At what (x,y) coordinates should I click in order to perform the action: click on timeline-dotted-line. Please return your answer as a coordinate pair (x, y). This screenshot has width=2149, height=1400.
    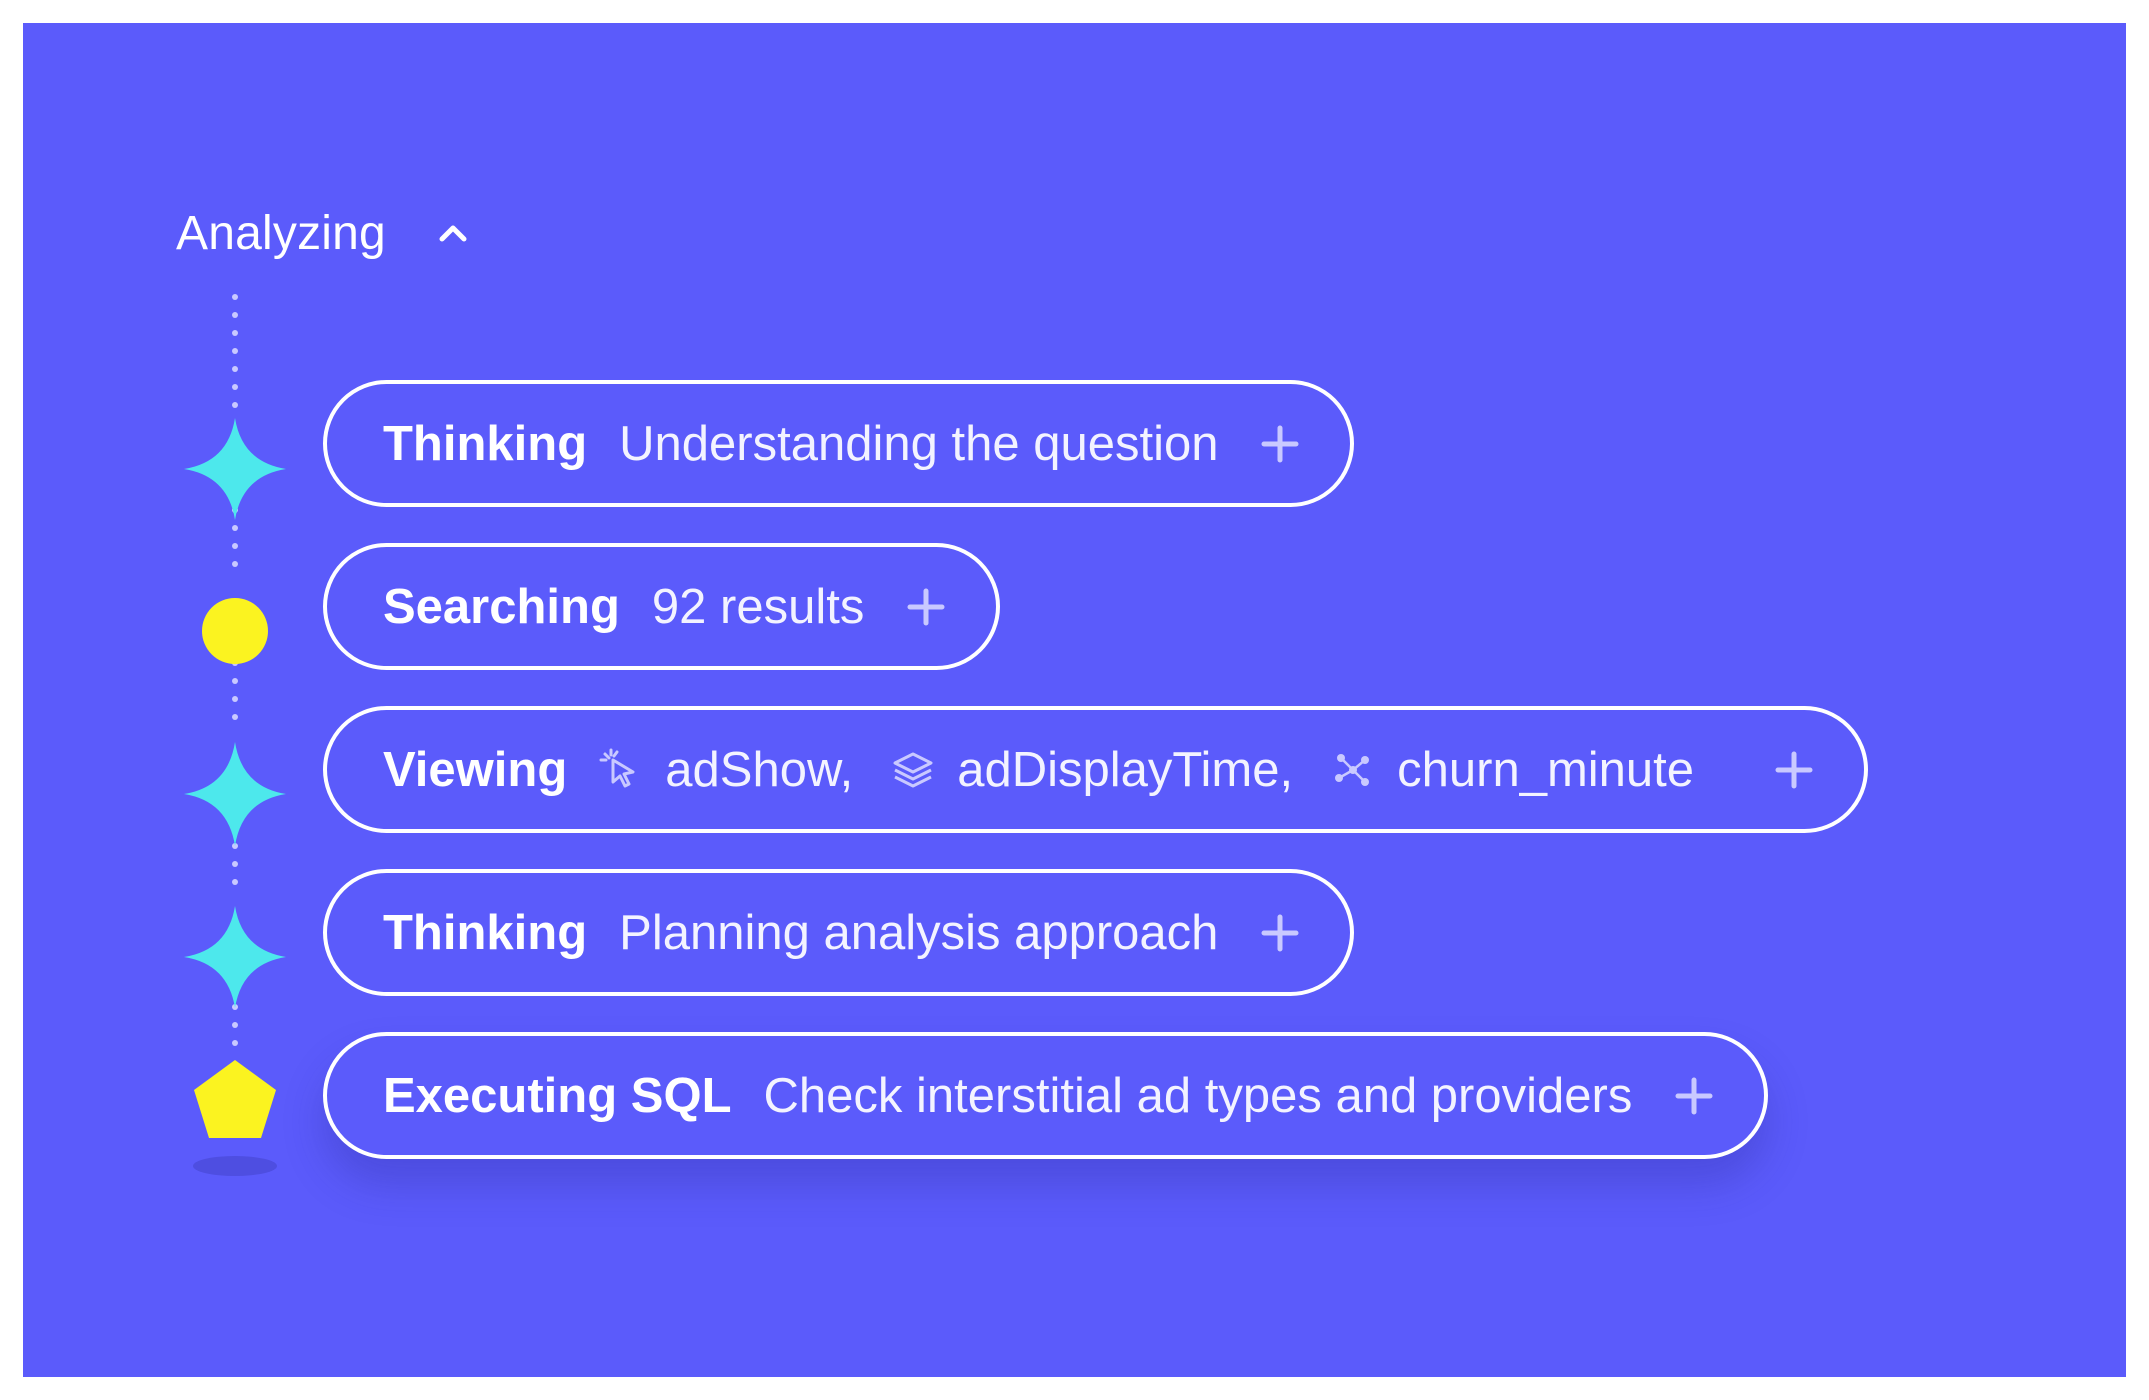
    Looking at the image, I should click on (235, 670).